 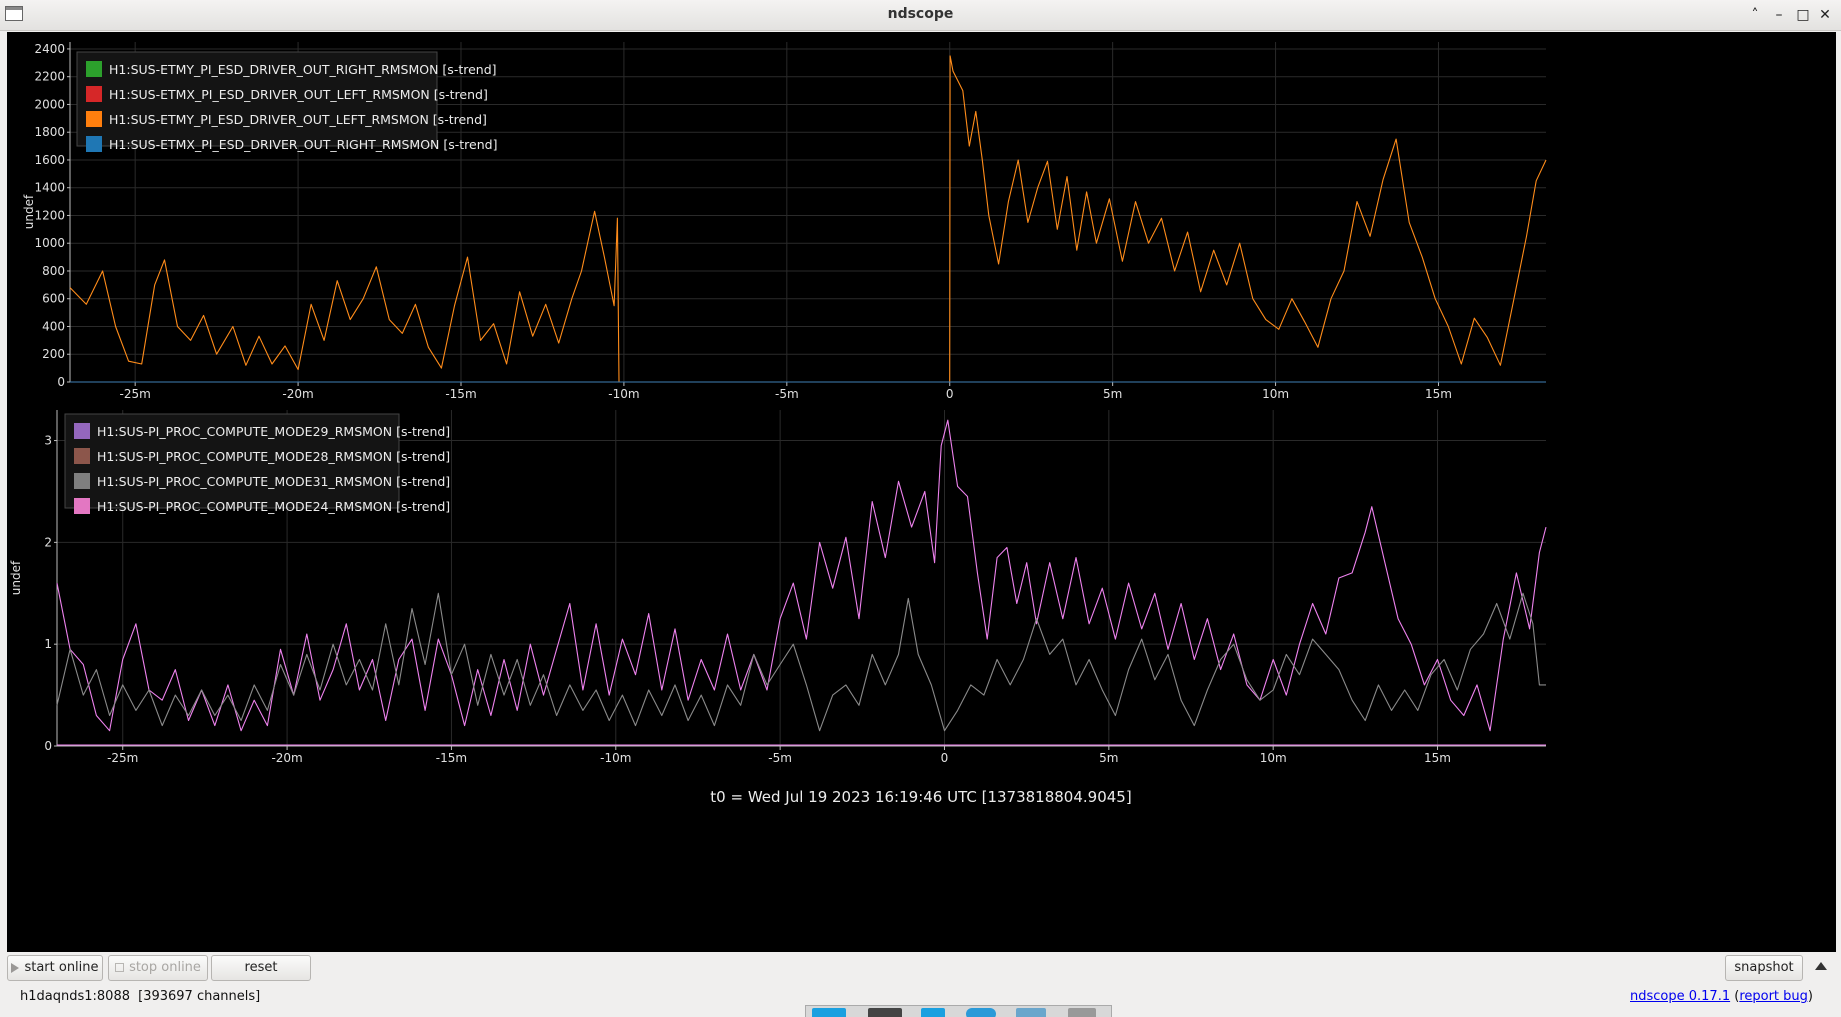 I want to click on version-link: ndscope 0.17.1, so click(x=1680, y=996).